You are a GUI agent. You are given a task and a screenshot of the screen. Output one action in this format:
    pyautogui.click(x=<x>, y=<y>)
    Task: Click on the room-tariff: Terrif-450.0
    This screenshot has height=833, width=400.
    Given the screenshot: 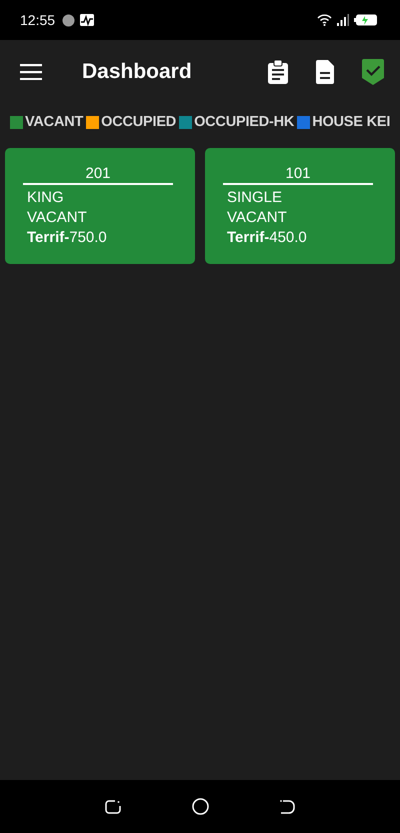 What is the action you would take?
    pyautogui.click(x=267, y=238)
    